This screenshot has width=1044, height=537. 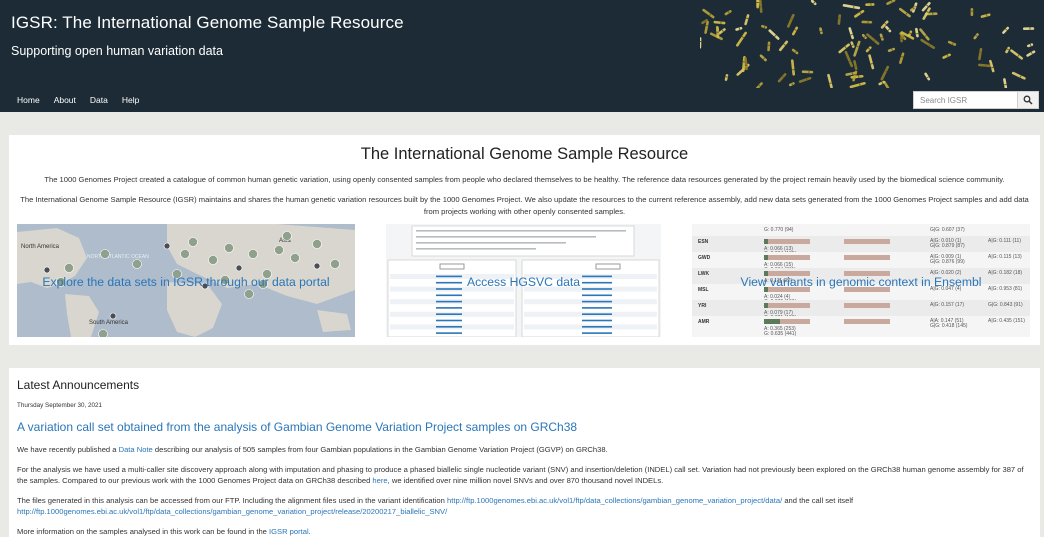 What do you see at coordinates (68, 449) in the screenshot?
I see `text: We have recently published a` at bounding box center [68, 449].